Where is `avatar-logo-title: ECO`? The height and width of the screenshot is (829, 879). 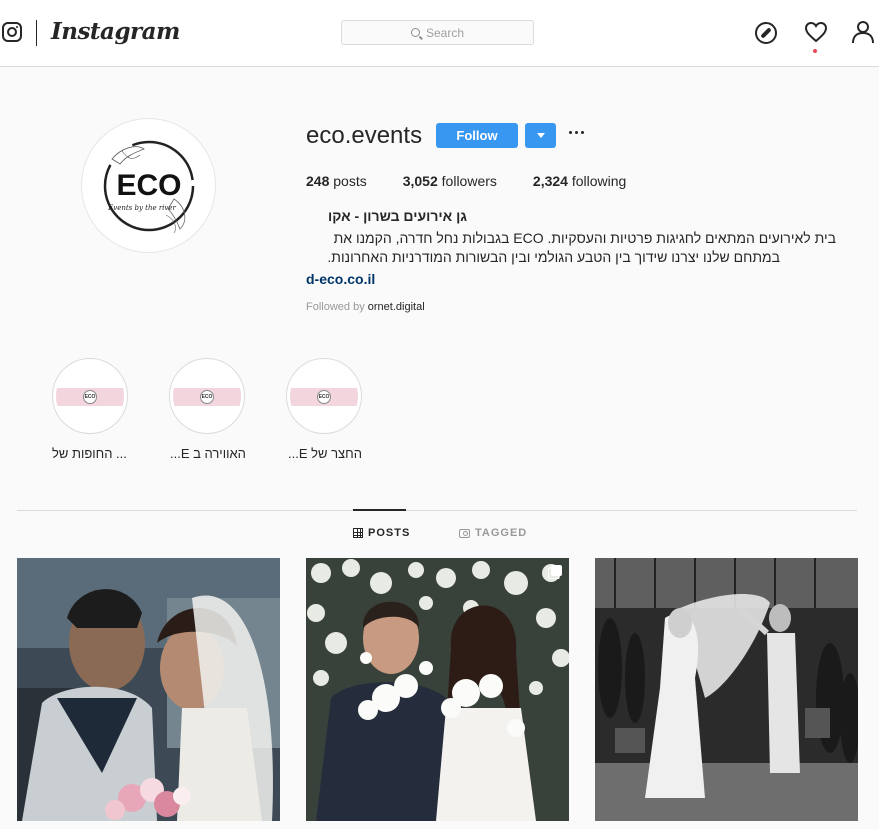
avatar-logo-title: ECO is located at coordinates (148, 185).